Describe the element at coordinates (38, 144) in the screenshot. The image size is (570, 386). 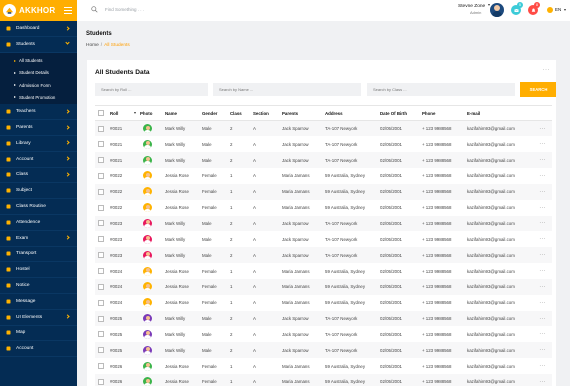
I see `sidebar-item-library: Library` at that location.